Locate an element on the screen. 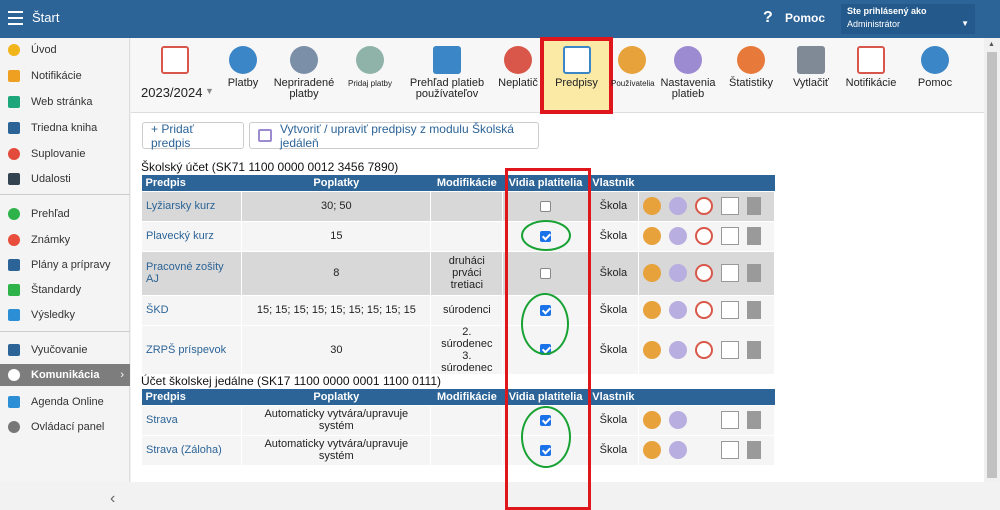 The width and height of the screenshot is (1000, 510). fees: 30 is located at coordinates (336, 349).